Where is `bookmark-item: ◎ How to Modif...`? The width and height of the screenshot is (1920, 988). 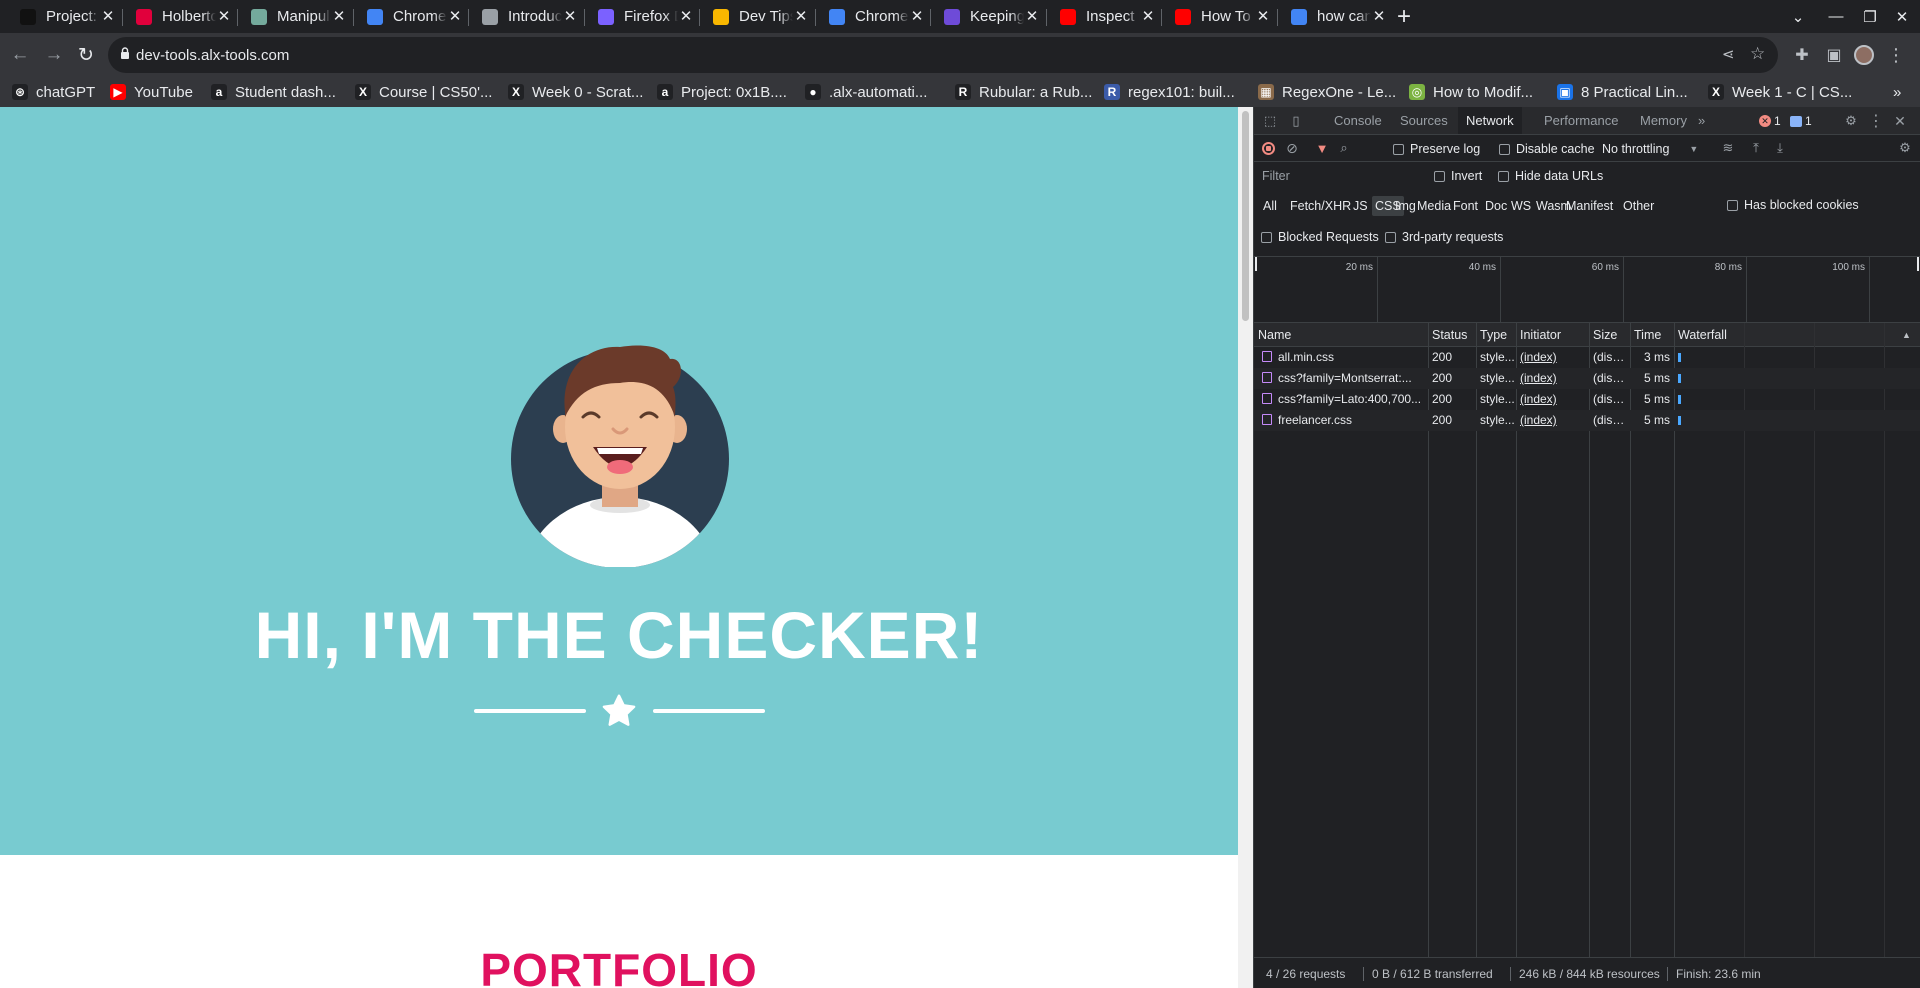
bookmark-item: ◎ How to Modif... is located at coordinates (1471, 92).